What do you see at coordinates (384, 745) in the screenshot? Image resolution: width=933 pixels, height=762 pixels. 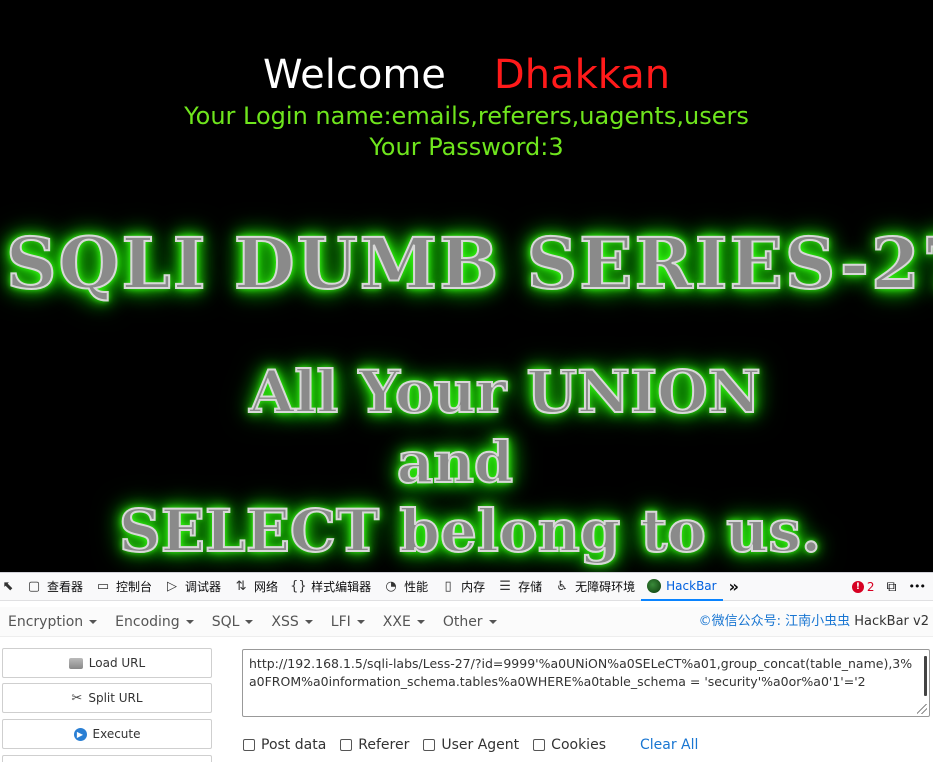 I see `option-label: Referer` at bounding box center [384, 745].